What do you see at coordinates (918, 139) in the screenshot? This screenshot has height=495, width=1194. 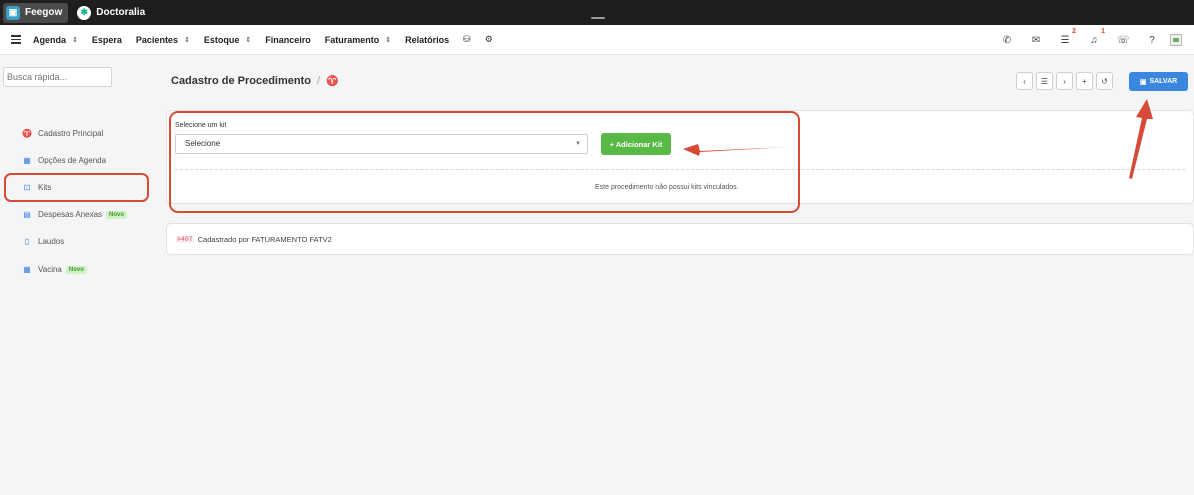 I see `annotation-arrows` at bounding box center [918, 139].